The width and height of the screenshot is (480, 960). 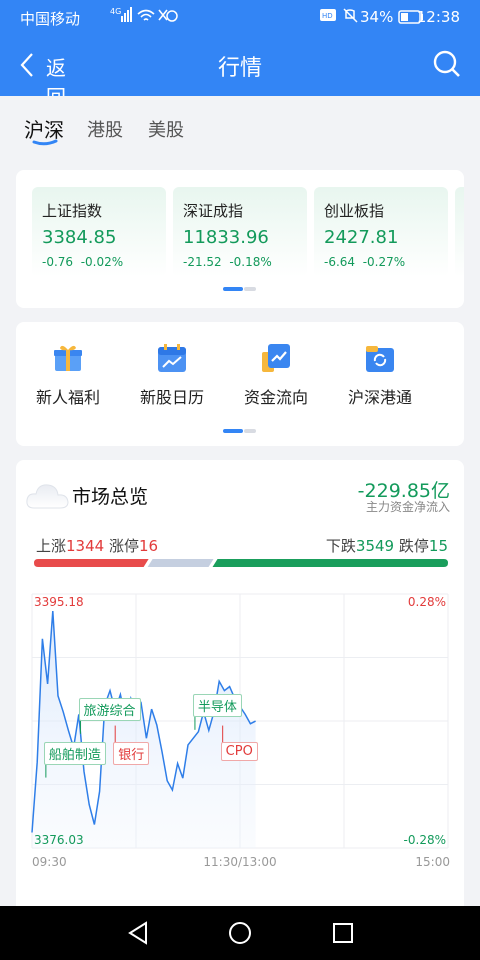 I want to click on index-change-value: -21.52, so click(x=202, y=262).